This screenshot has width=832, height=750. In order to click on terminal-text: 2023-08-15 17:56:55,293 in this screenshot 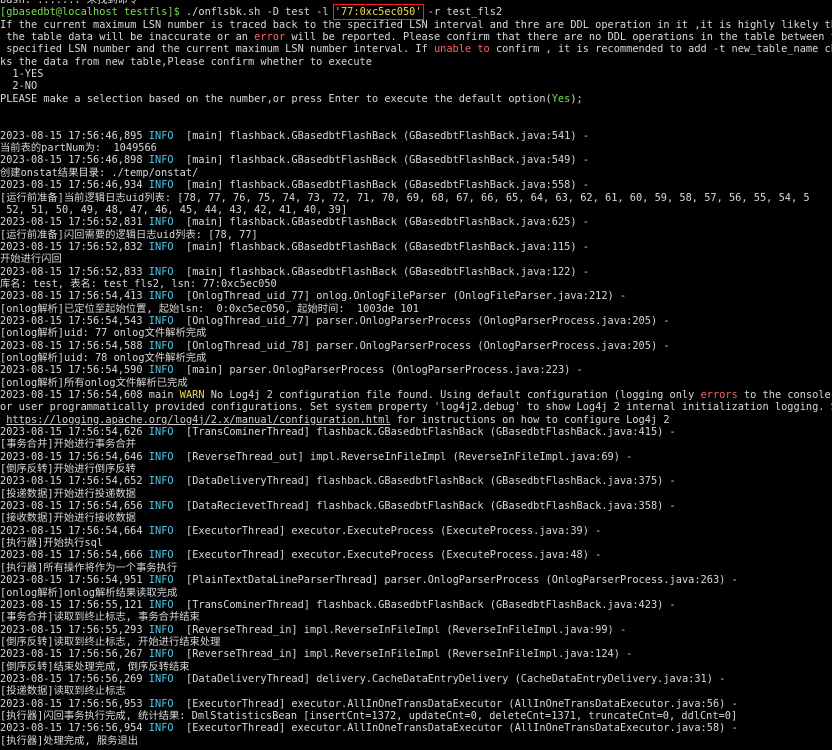, I will do `click(74, 629)`.